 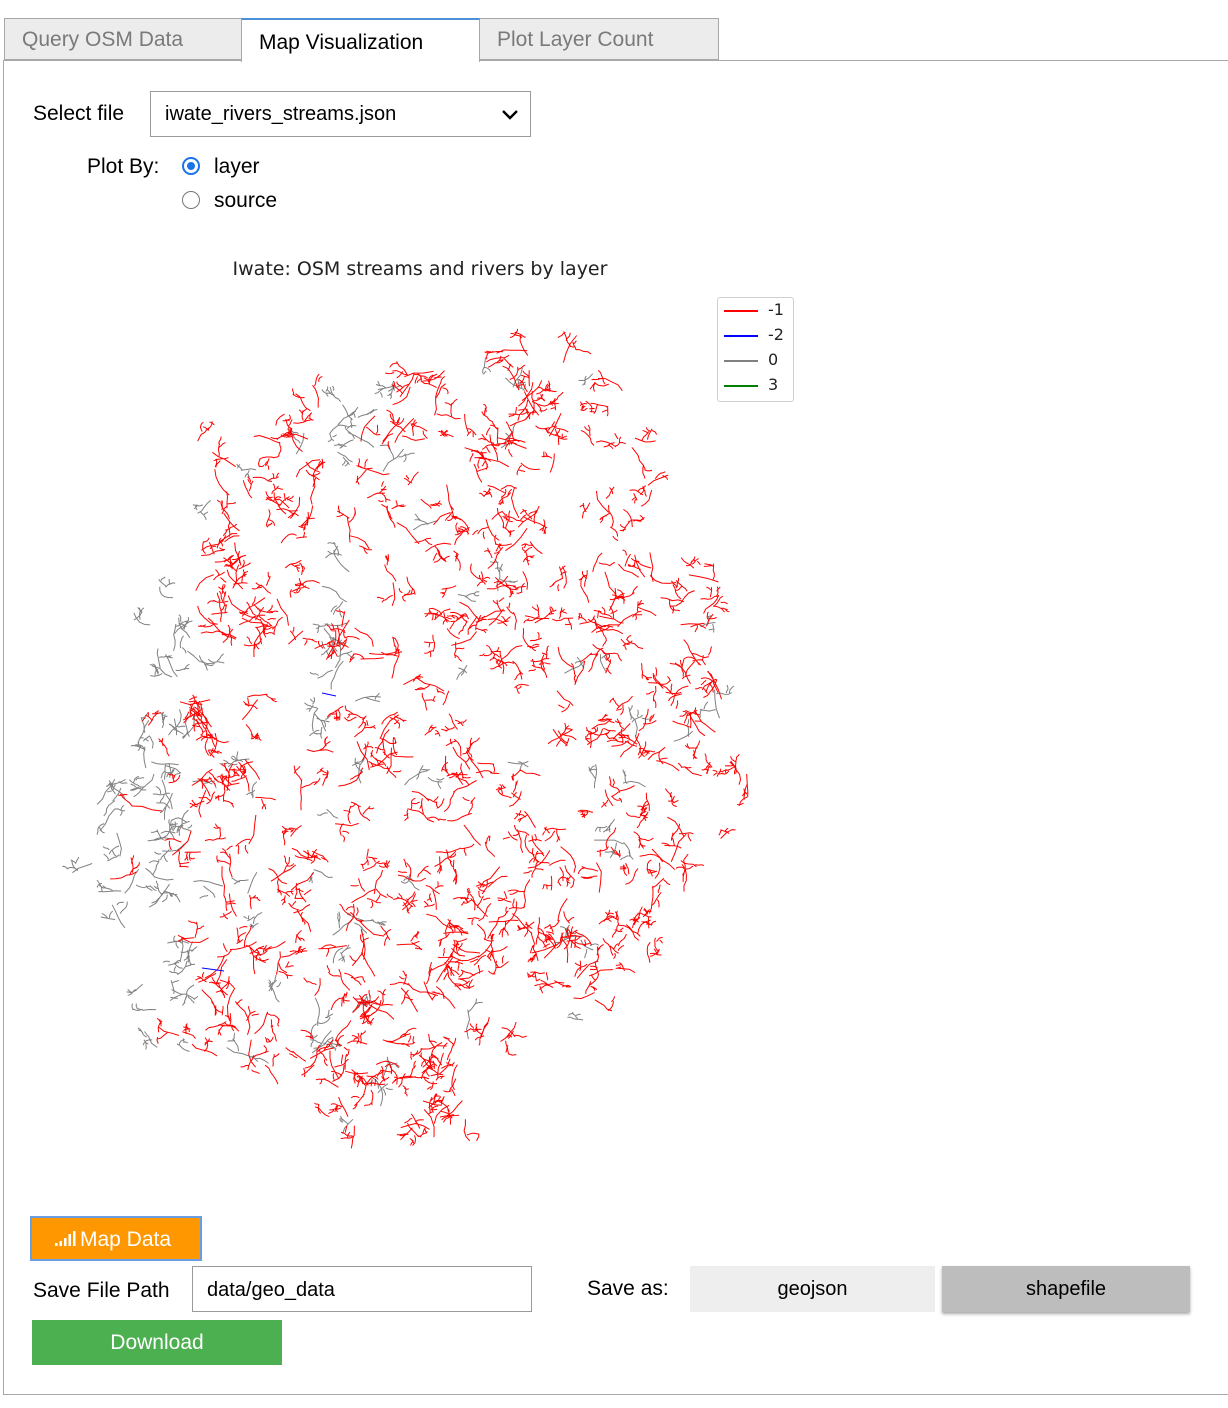 What do you see at coordinates (65, 1238) in the screenshot?
I see `bar-chart-icon` at bounding box center [65, 1238].